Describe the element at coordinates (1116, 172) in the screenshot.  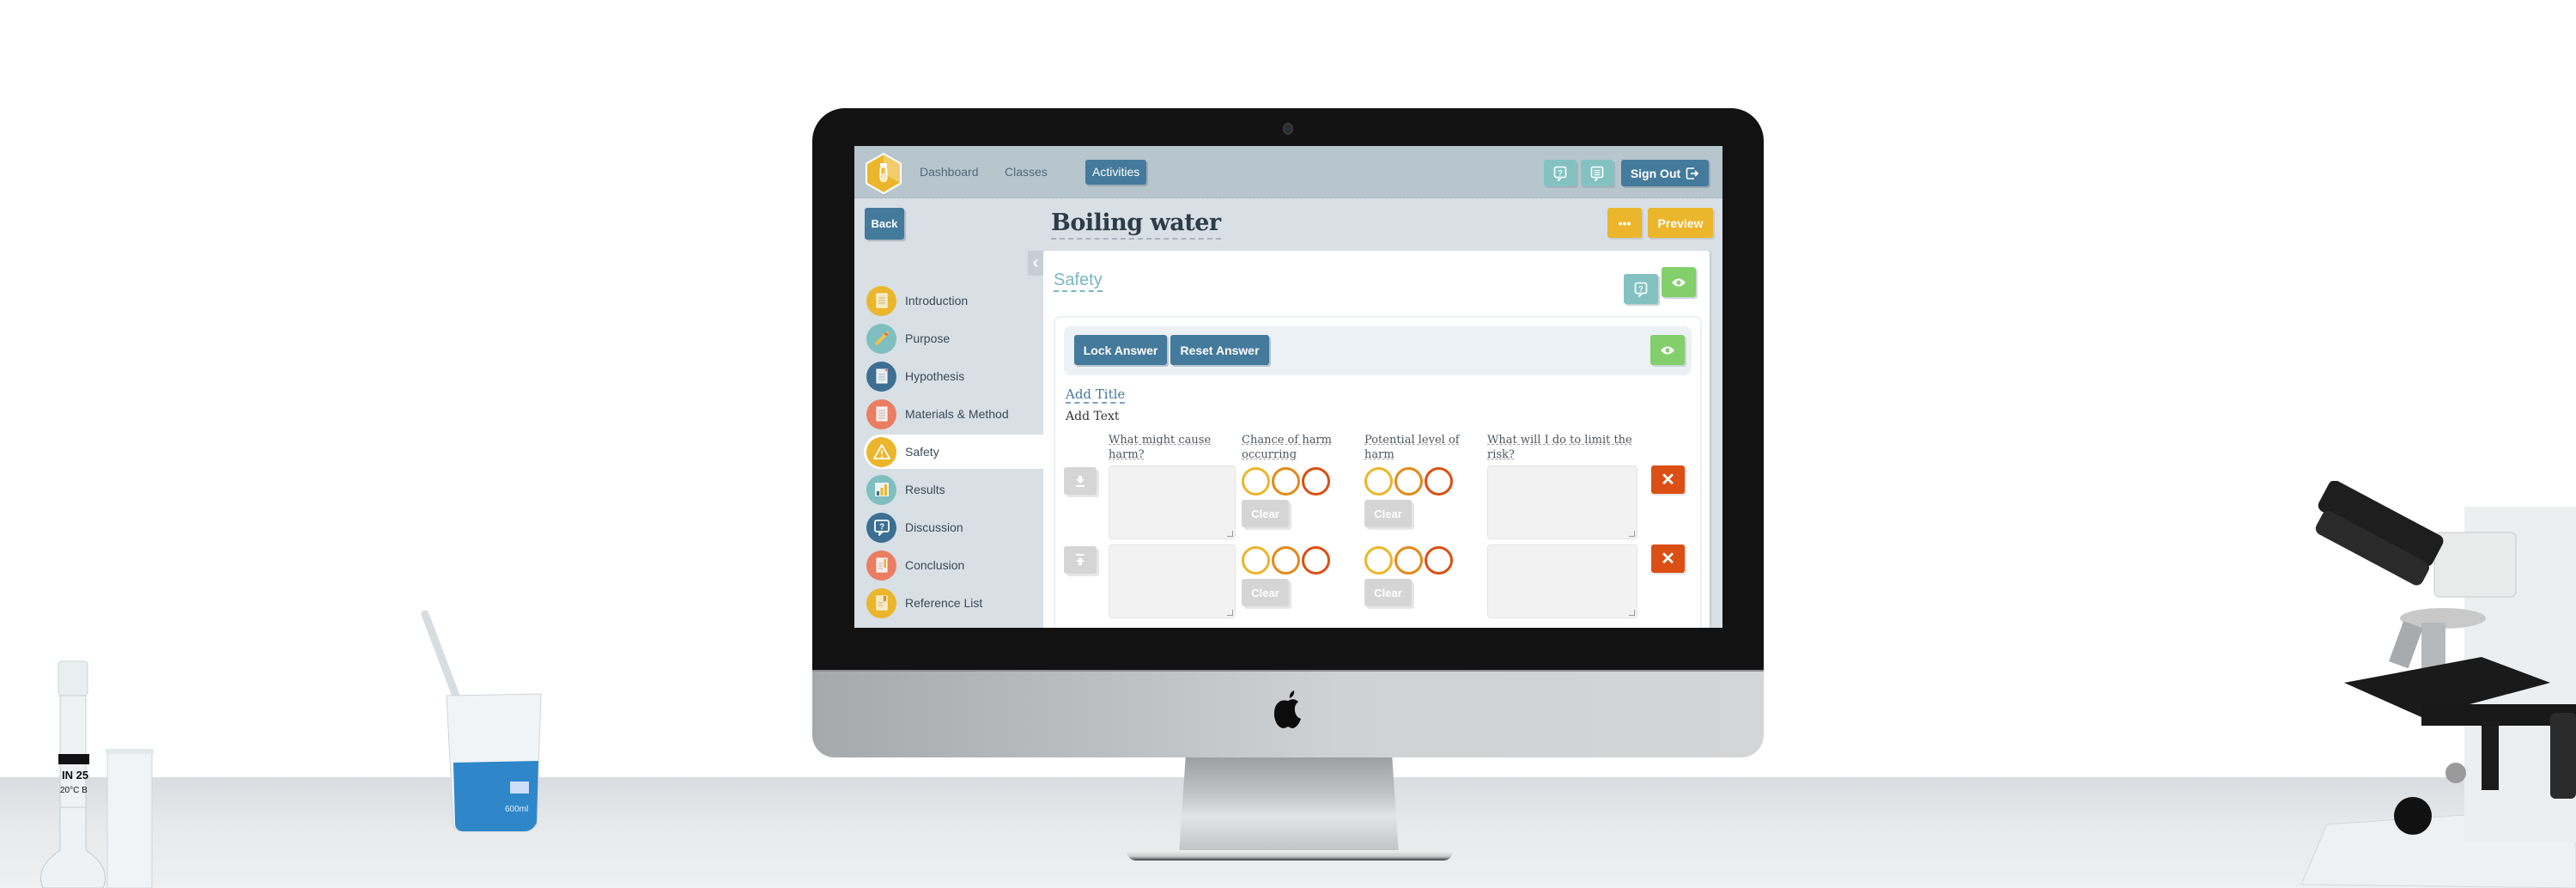
I see `nav-activities: Activities` at that location.